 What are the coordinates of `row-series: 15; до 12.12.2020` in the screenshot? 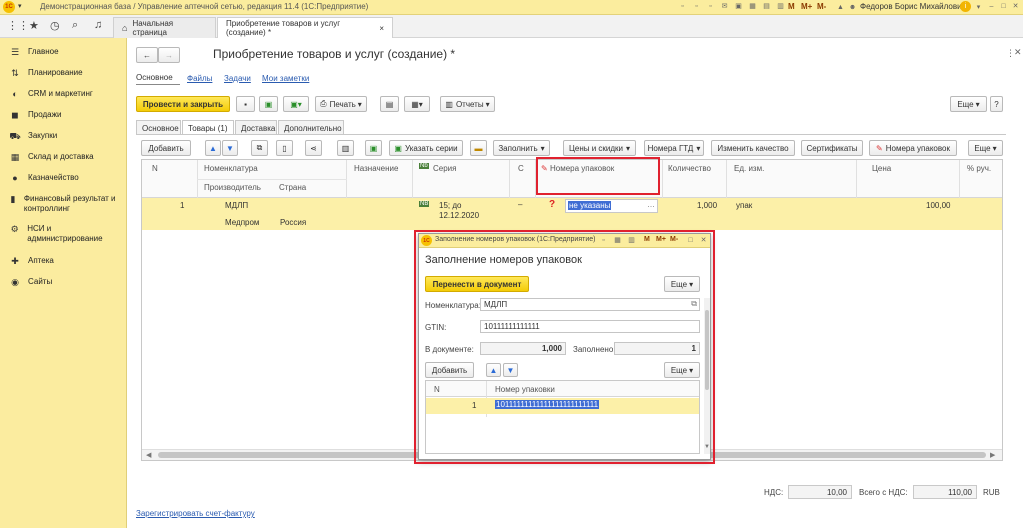 It's located at (464, 211).